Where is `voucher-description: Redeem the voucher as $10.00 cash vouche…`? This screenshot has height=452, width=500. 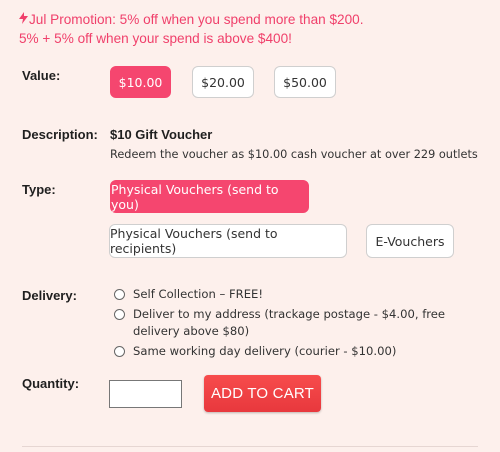 voucher-description: Redeem the voucher as $10.00 cash vouche… is located at coordinates (294, 154).